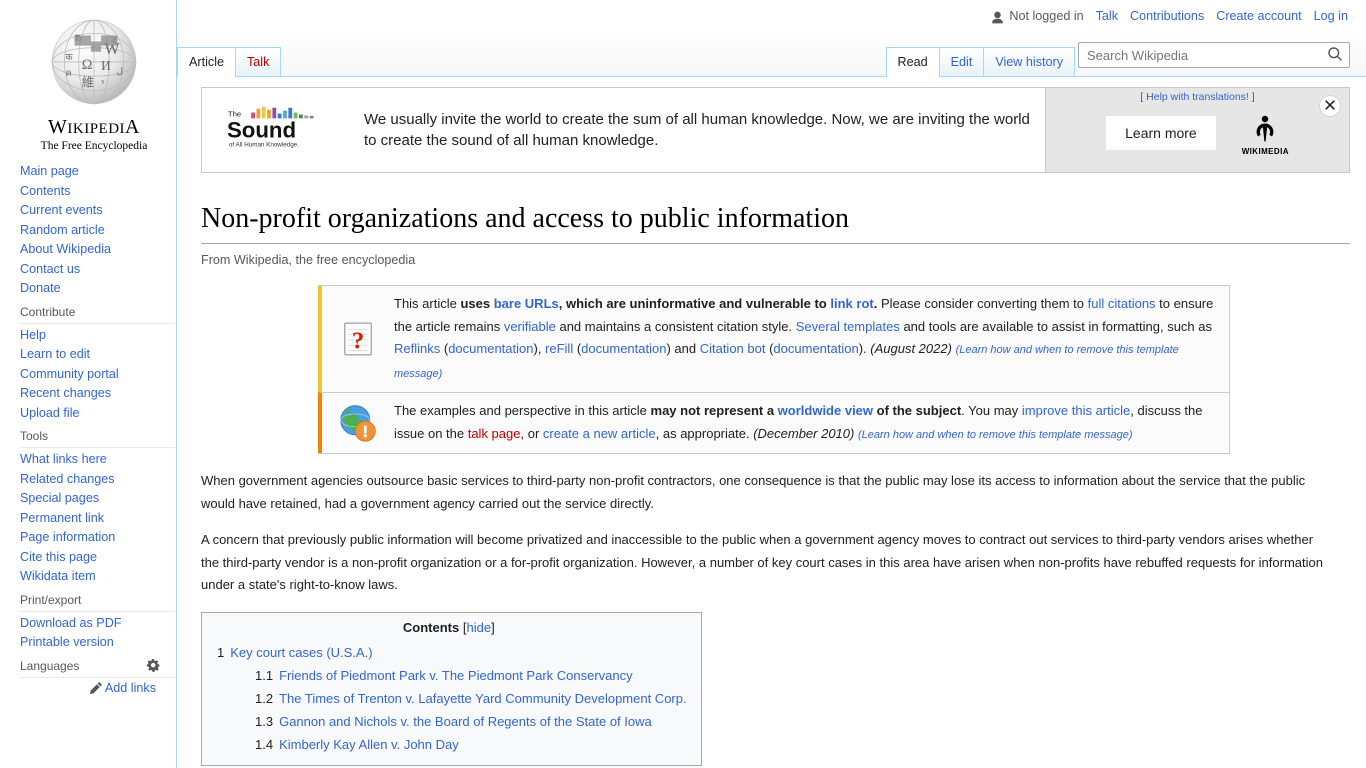  Describe the element at coordinates (1076, 410) in the screenshot. I see `amb2-link-improve-this-article: improve this article` at that location.